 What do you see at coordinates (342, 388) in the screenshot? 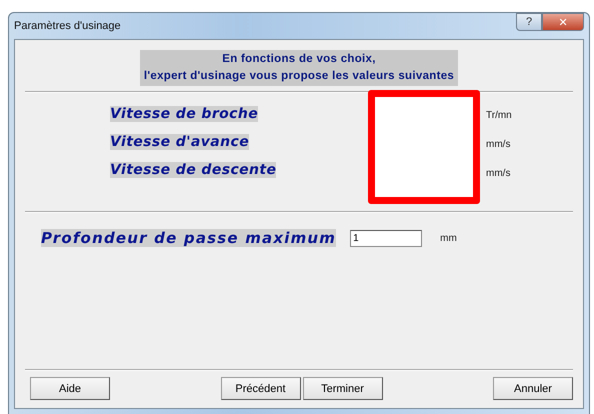
I see `wizard-button: Terminer` at bounding box center [342, 388].